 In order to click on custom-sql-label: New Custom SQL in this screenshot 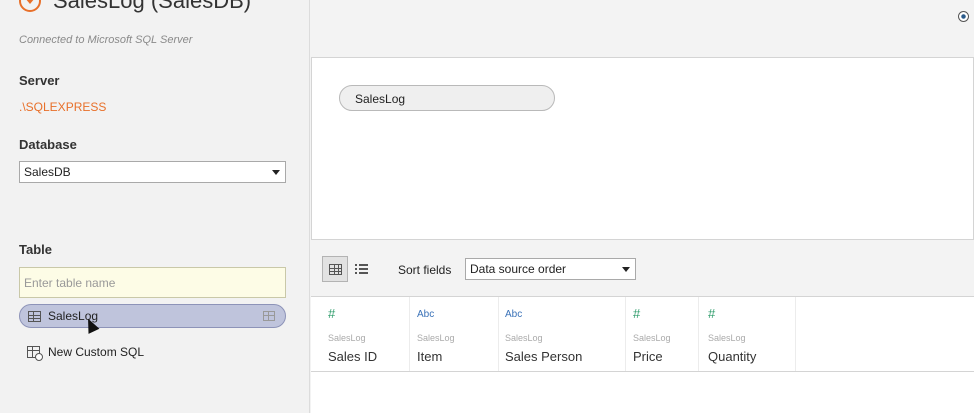, I will do `click(96, 352)`.